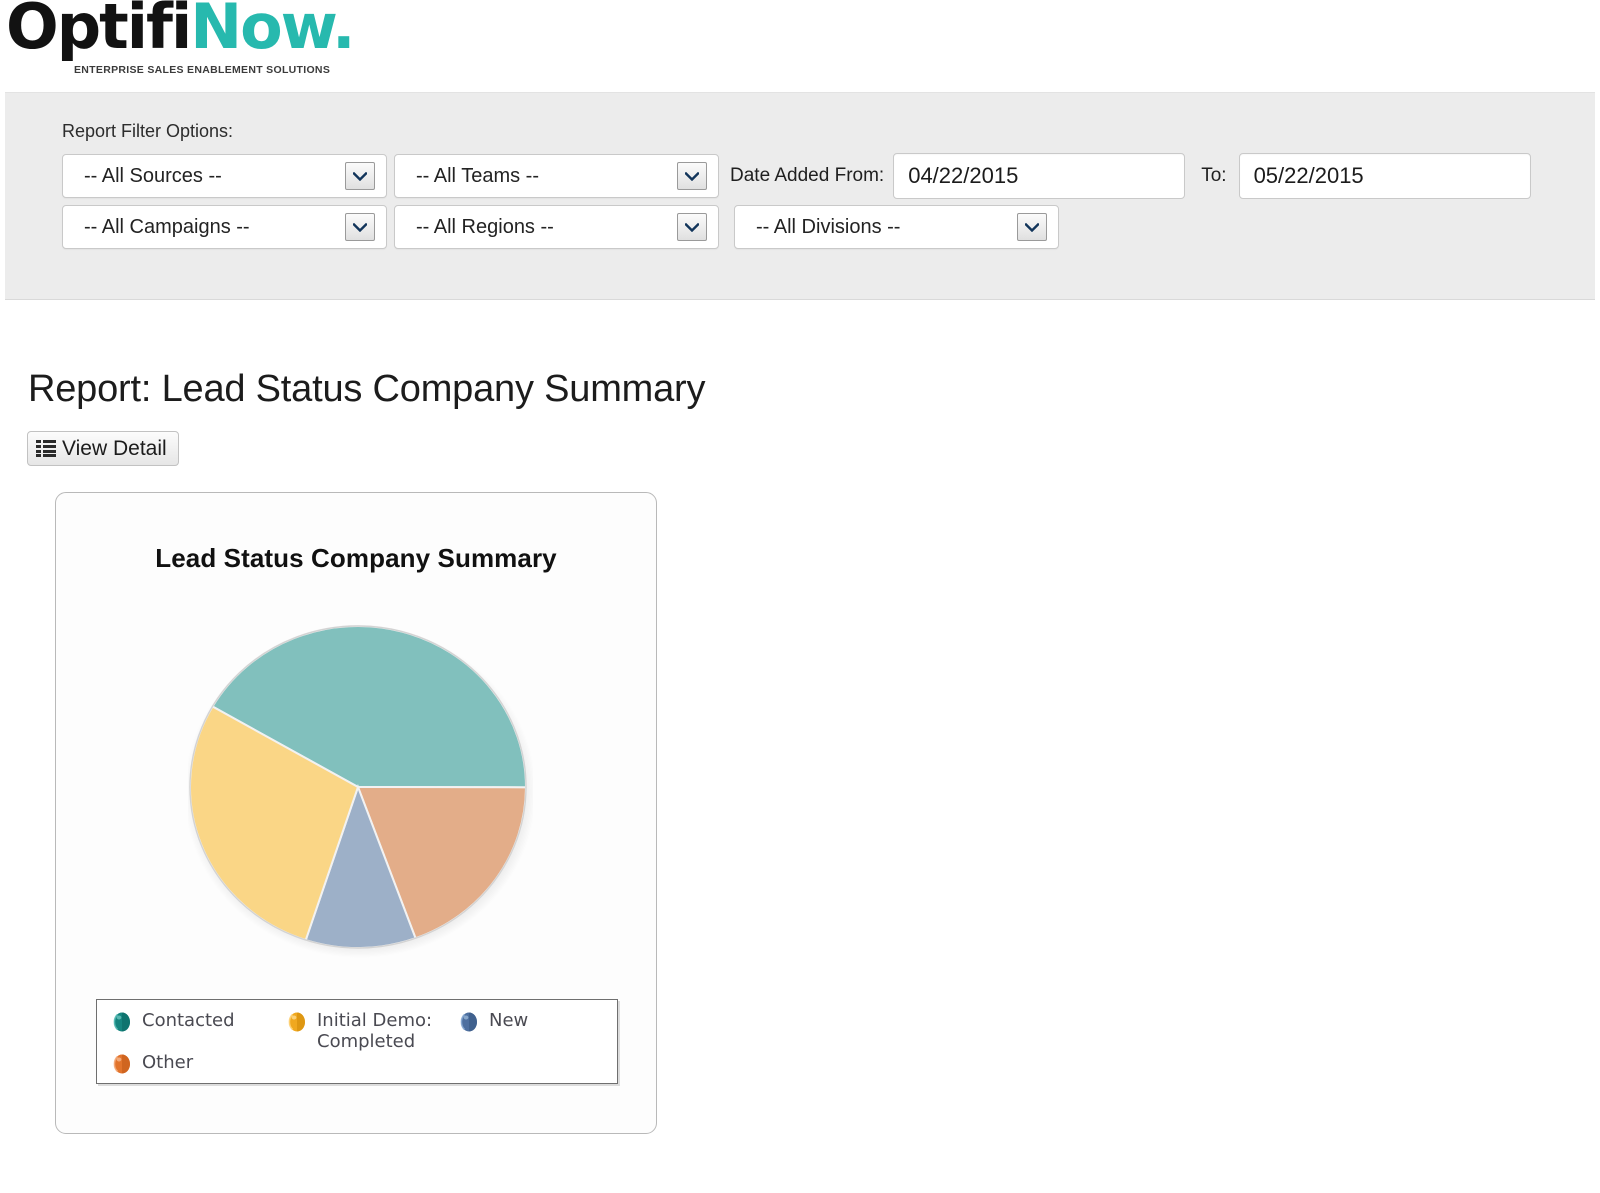  What do you see at coordinates (367, 389) in the screenshot?
I see `page-title: Report: Lead Status Company Summary` at bounding box center [367, 389].